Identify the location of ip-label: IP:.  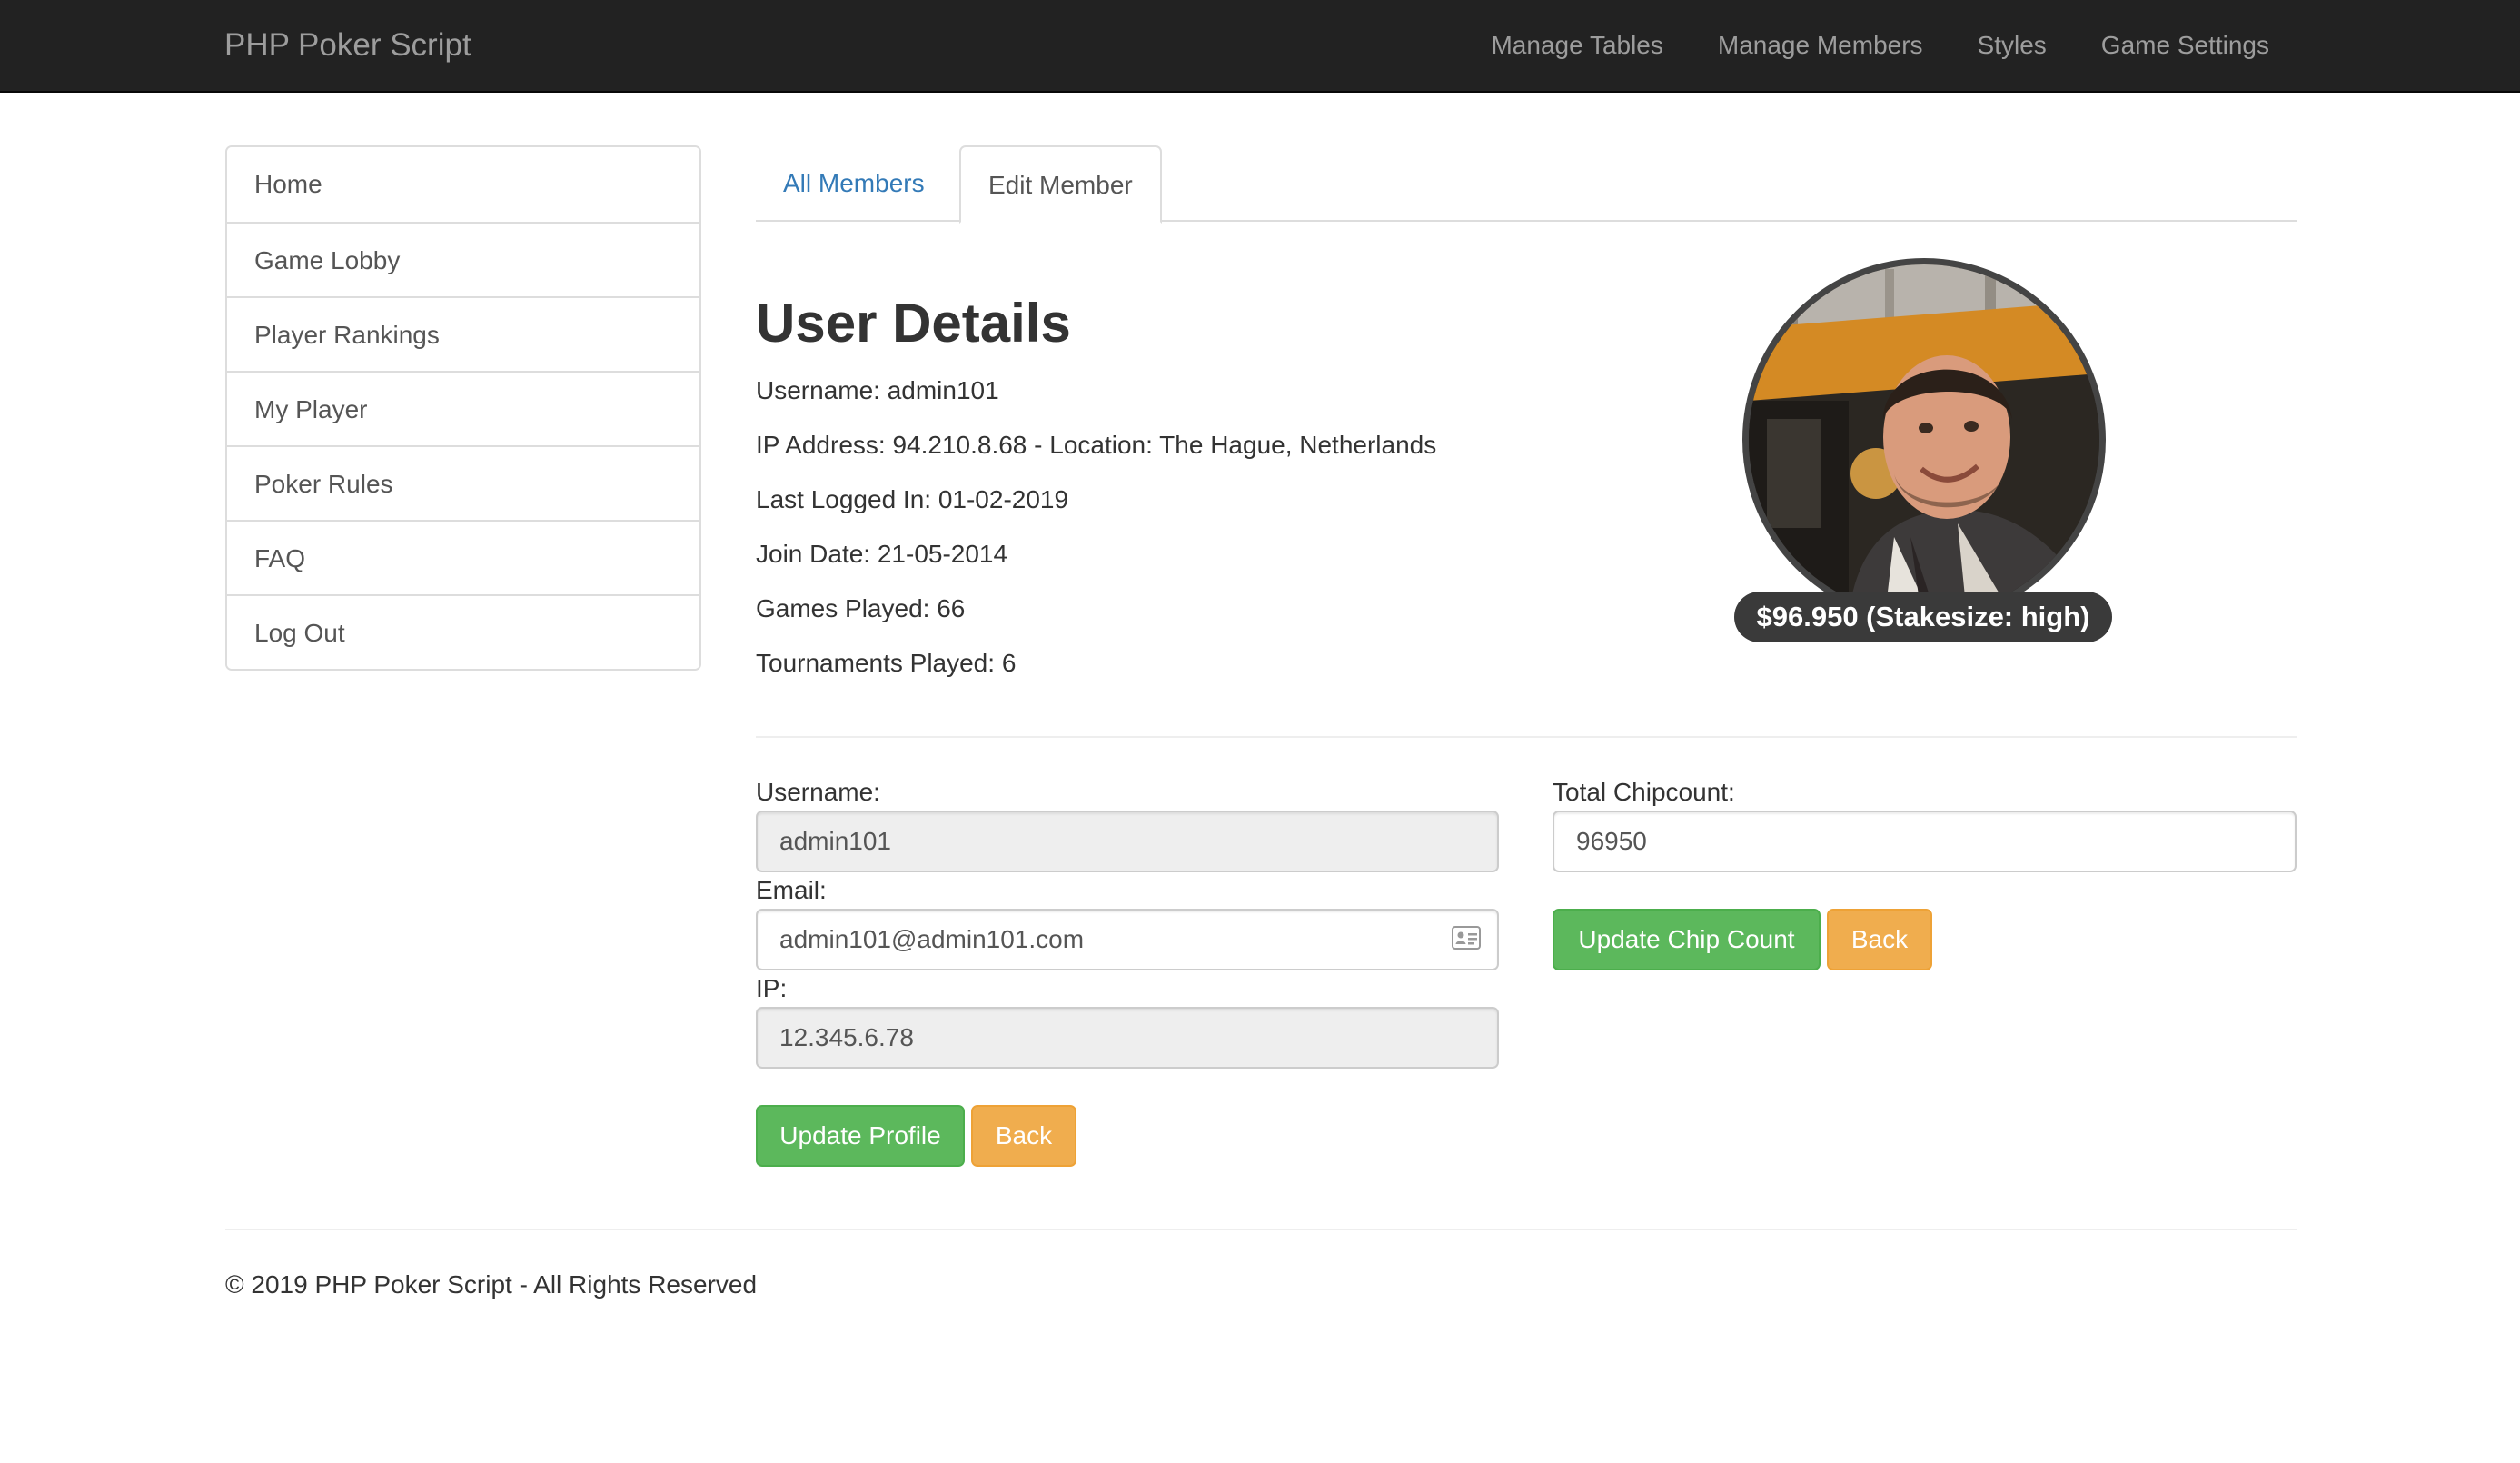
(772, 988).